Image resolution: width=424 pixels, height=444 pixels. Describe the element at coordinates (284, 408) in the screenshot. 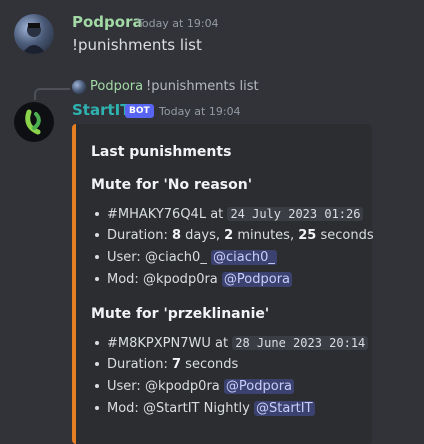

I see `mod-mention: @StartIT` at that location.